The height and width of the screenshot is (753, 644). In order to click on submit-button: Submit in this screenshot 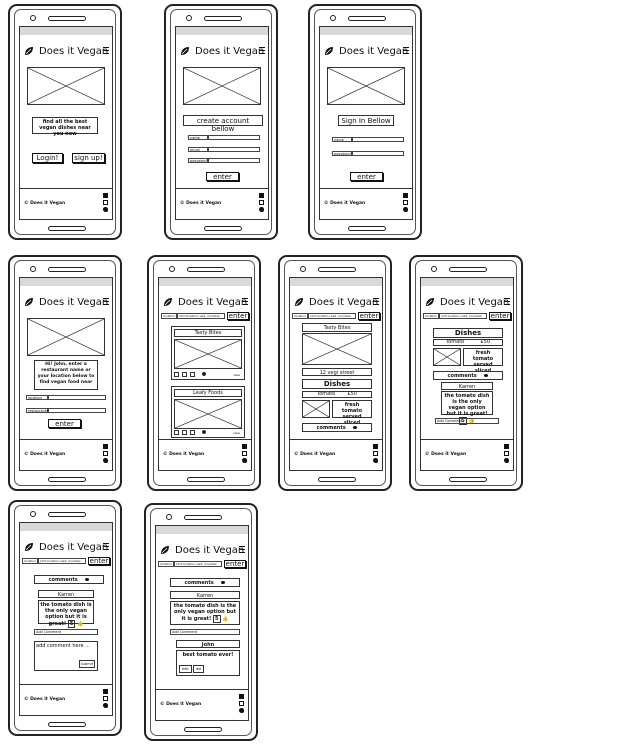, I will do `click(86, 664)`.